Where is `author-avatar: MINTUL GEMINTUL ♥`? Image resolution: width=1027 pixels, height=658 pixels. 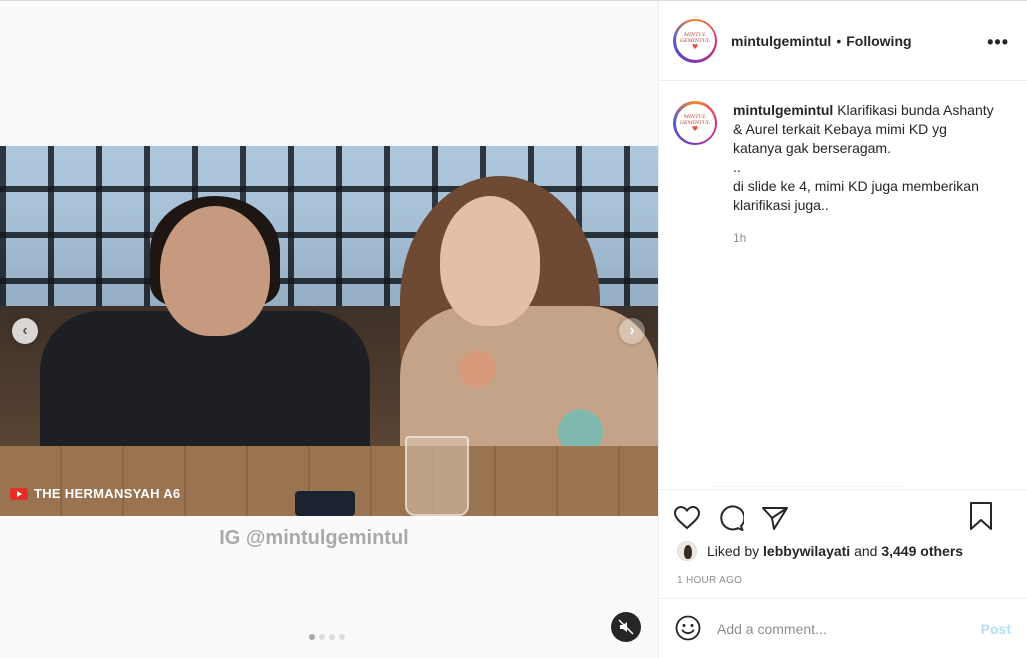
author-avatar: MINTUL GEMINTUL ♥ is located at coordinates (695, 40).